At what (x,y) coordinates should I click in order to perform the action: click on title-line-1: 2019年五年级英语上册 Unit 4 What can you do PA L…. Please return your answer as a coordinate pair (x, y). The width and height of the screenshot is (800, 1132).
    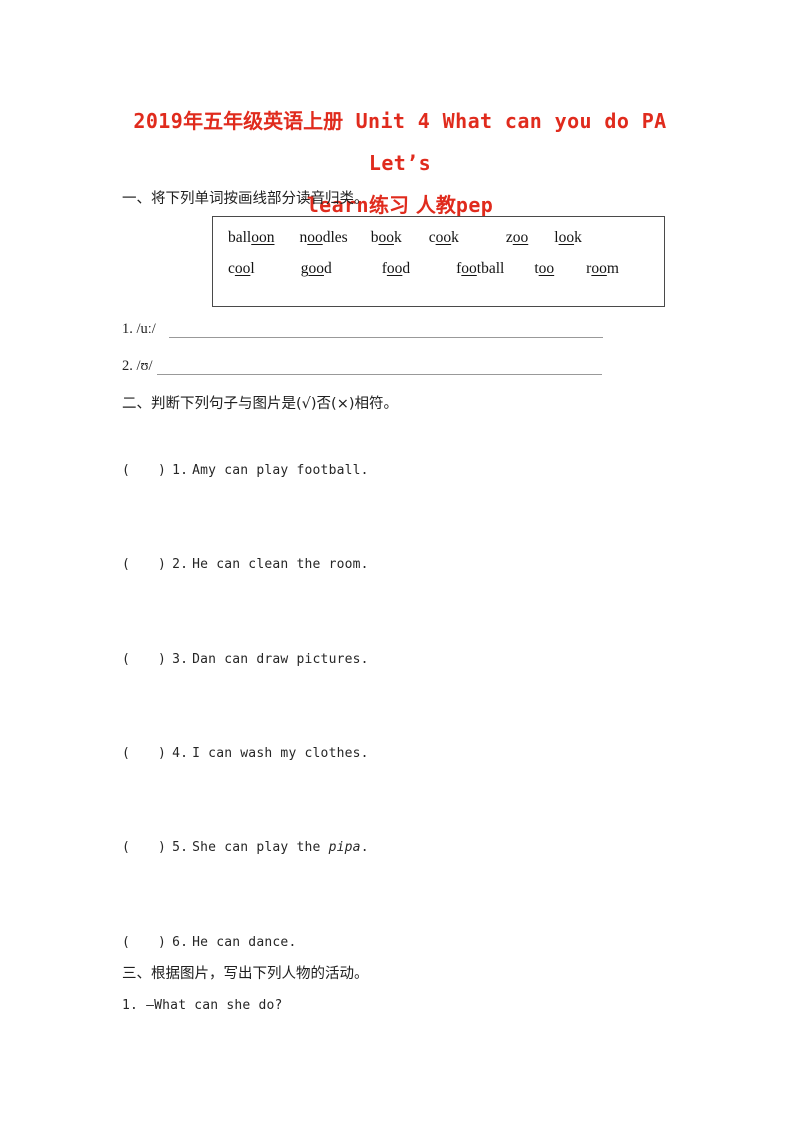
    Looking at the image, I should click on (399, 142).